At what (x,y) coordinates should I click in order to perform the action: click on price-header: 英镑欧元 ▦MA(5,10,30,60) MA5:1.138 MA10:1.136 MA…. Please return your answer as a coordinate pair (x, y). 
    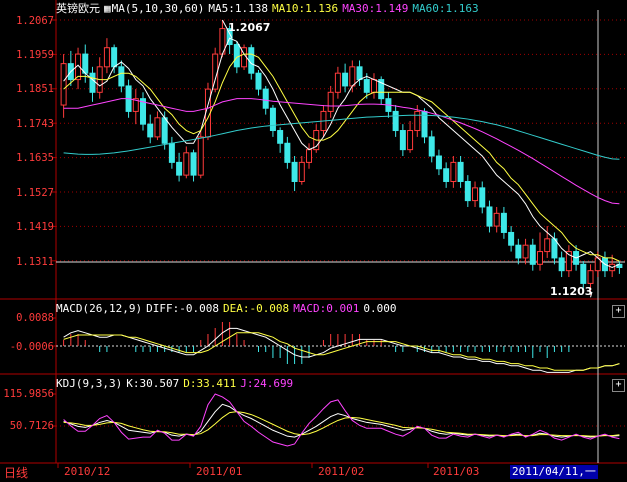
    Looking at the image, I should click on (269, 9).